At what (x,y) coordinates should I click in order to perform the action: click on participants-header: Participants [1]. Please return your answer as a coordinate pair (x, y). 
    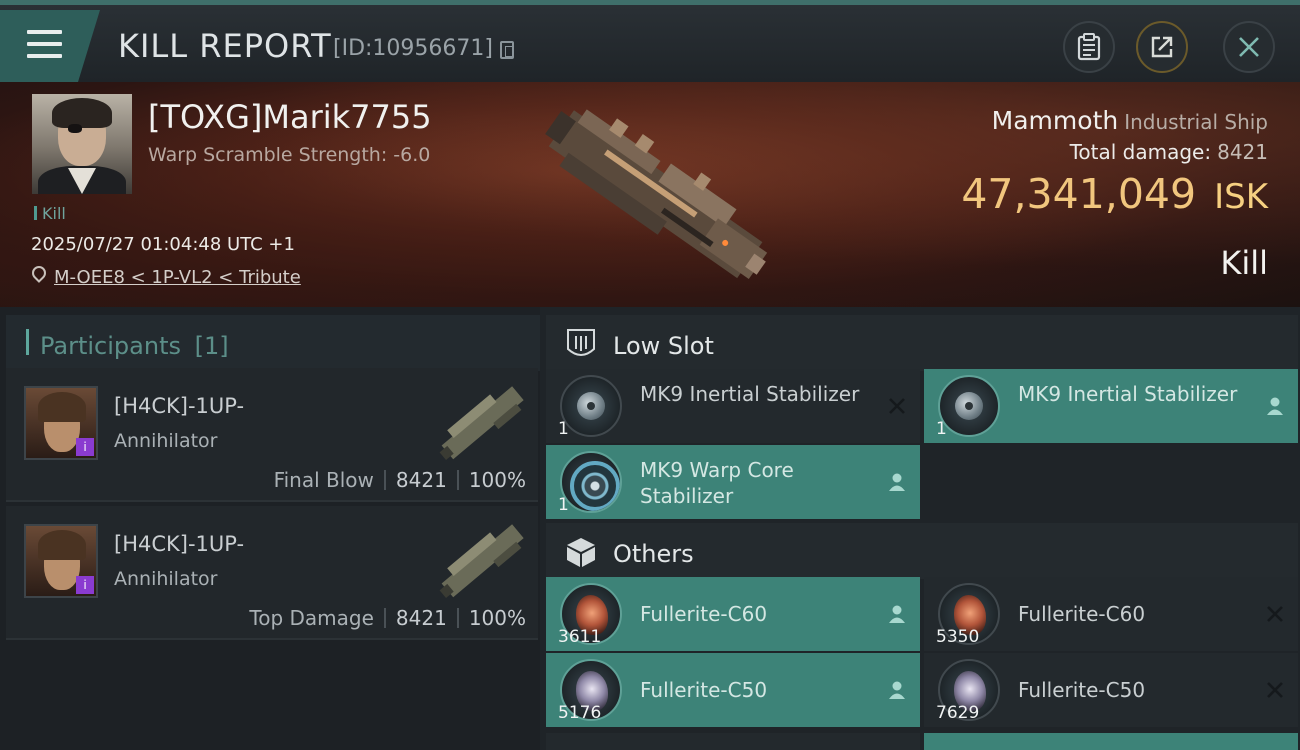
    Looking at the image, I should click on (273, 343).